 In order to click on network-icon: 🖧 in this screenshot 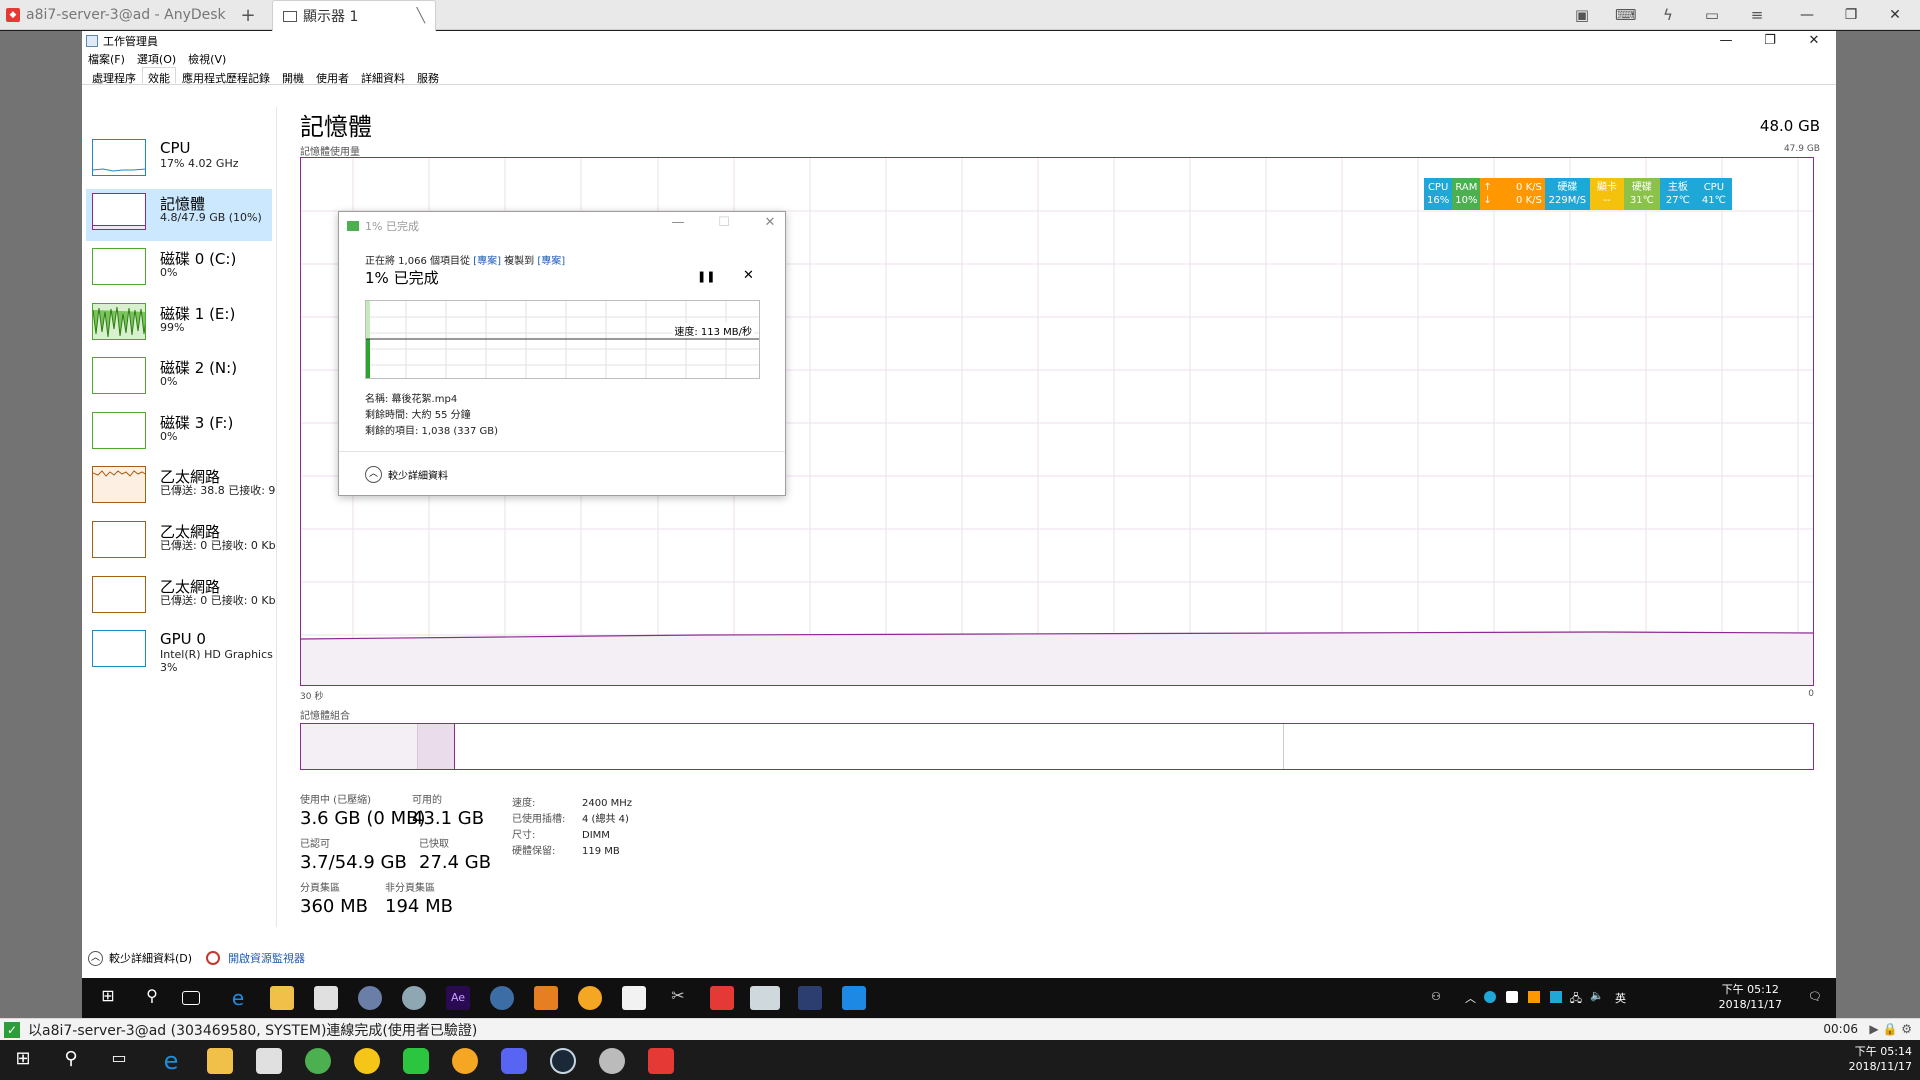, I will do `click(1576, 999)`.